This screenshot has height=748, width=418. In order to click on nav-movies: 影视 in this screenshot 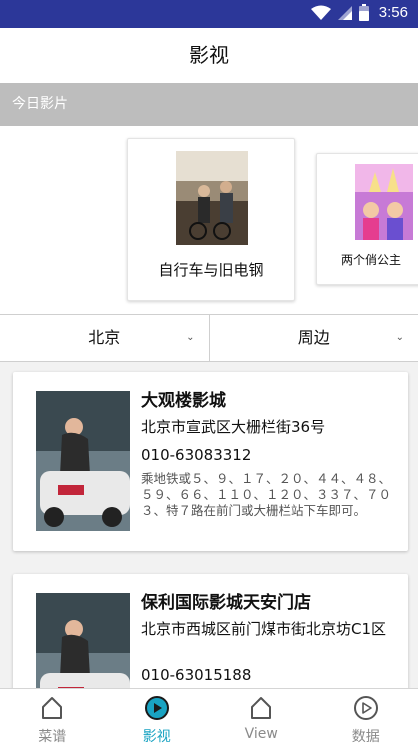, I will do `click(157, 718)`.